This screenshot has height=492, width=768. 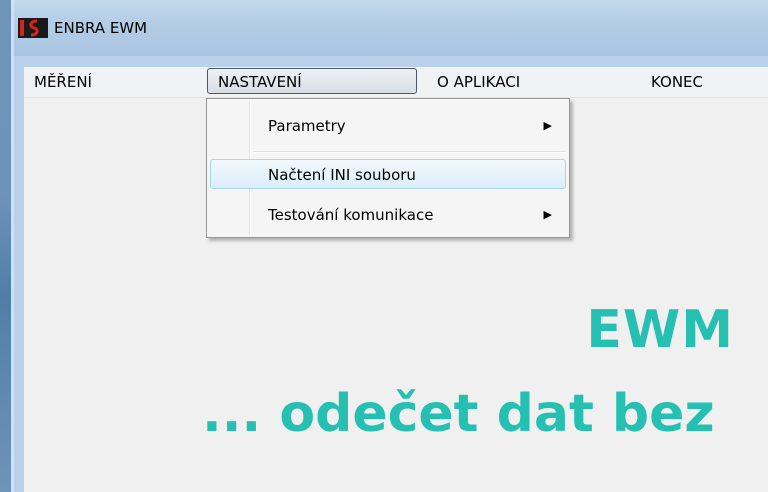 I want to click on menu-konec: KONEC, so click(x=677, y=82).